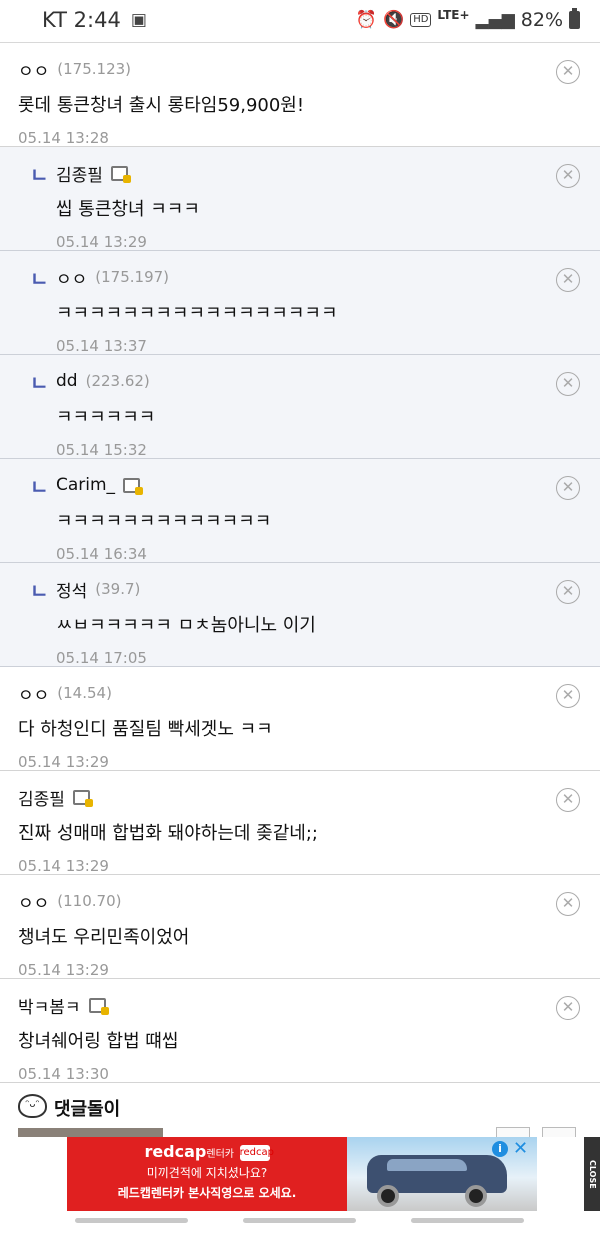 The height and width of the screenshot is (1233, 600). What do you see at coordinates (279, 901) in the screenshot?
I see `comment-header: ㅇㅇ (110.70)` at bounding box center [279, 901].